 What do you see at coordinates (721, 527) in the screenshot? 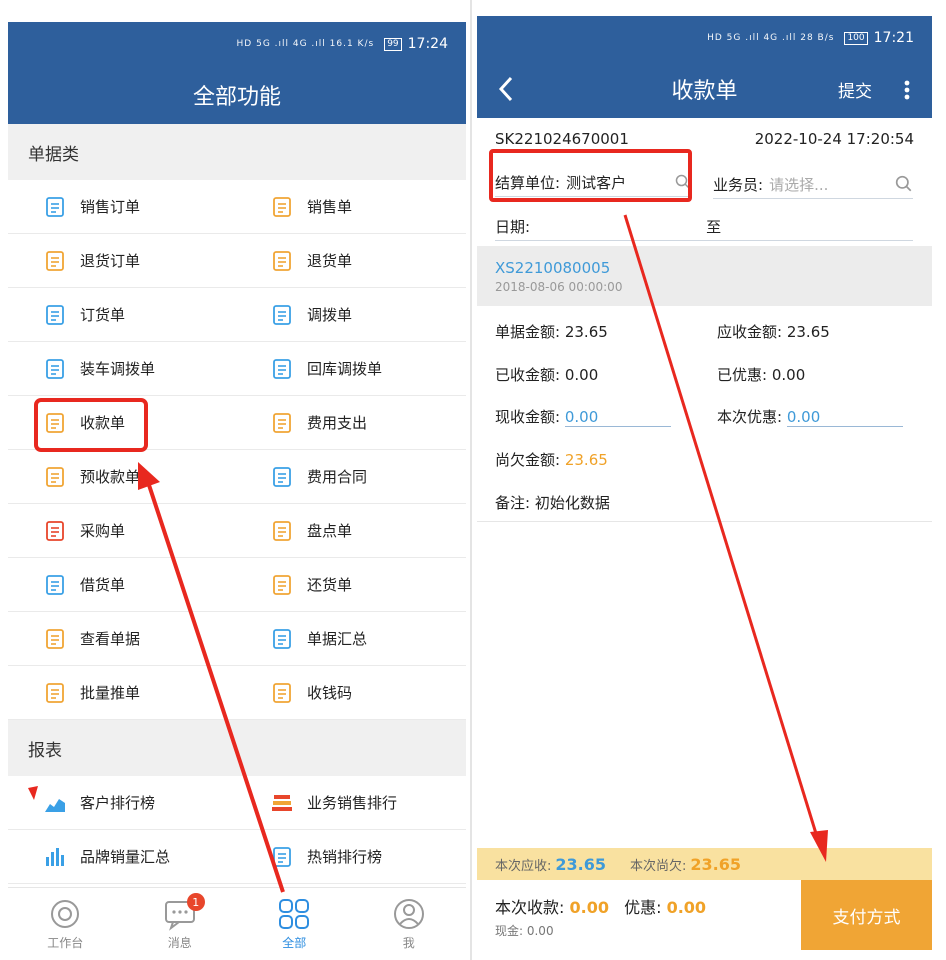
I see `arrow-line-right` at bounding box center [721, 527].